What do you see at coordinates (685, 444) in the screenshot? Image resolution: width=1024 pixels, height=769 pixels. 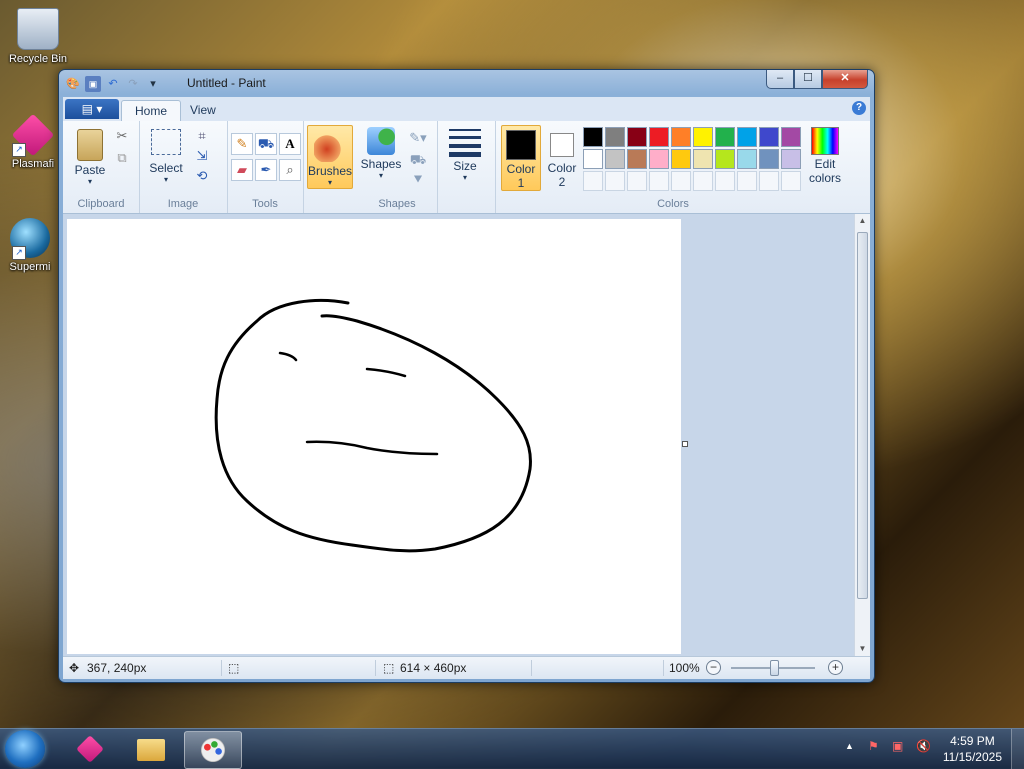 I see `canvas-resize-handle-right` at bounding box center [685, 444].